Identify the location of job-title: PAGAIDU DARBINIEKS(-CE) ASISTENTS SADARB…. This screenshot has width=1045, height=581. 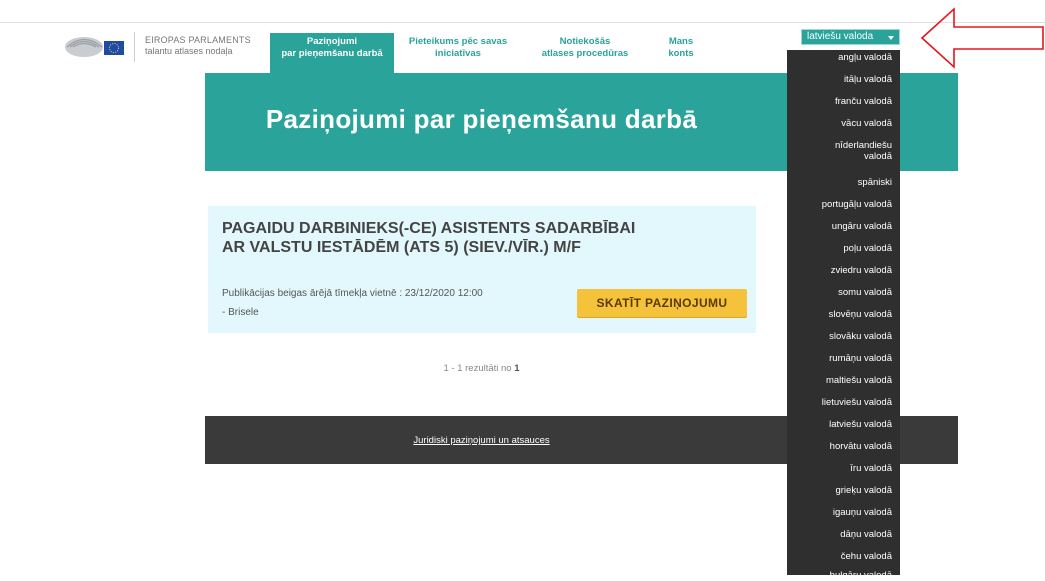
(432, 238).